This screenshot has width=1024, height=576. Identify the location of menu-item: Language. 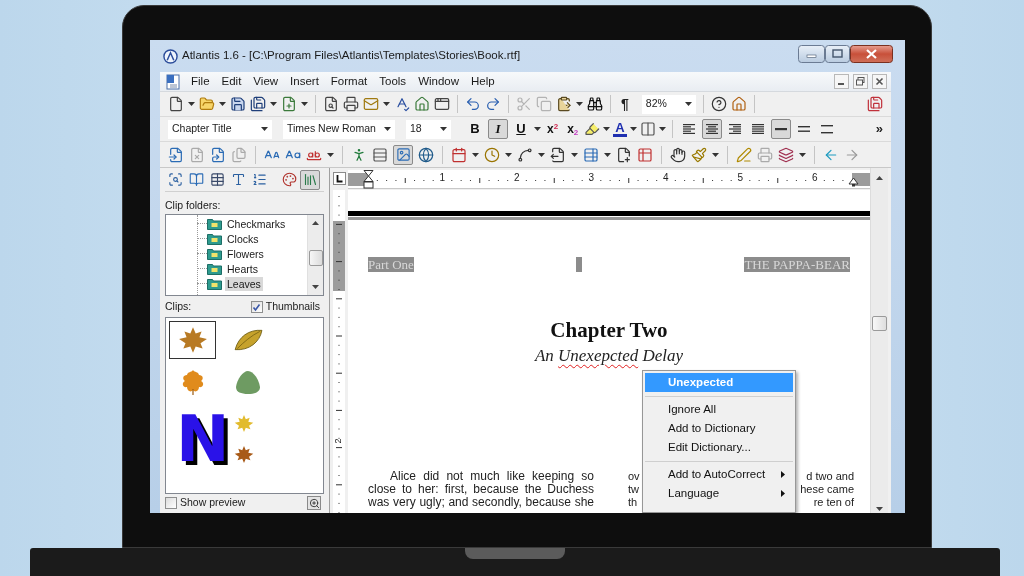
(719, 493).